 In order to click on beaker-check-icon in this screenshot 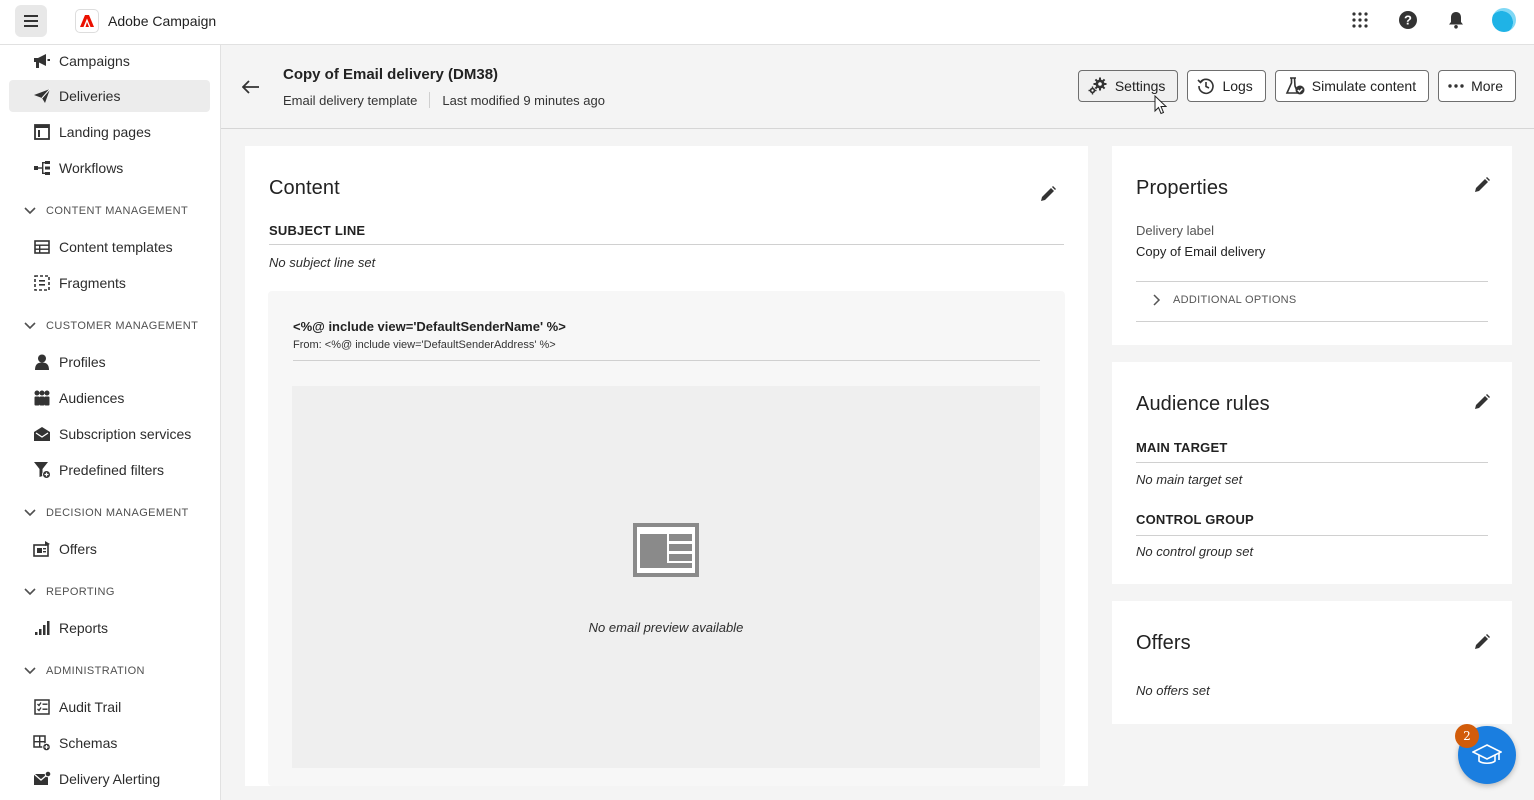, I will do `click(1295, 86)`.